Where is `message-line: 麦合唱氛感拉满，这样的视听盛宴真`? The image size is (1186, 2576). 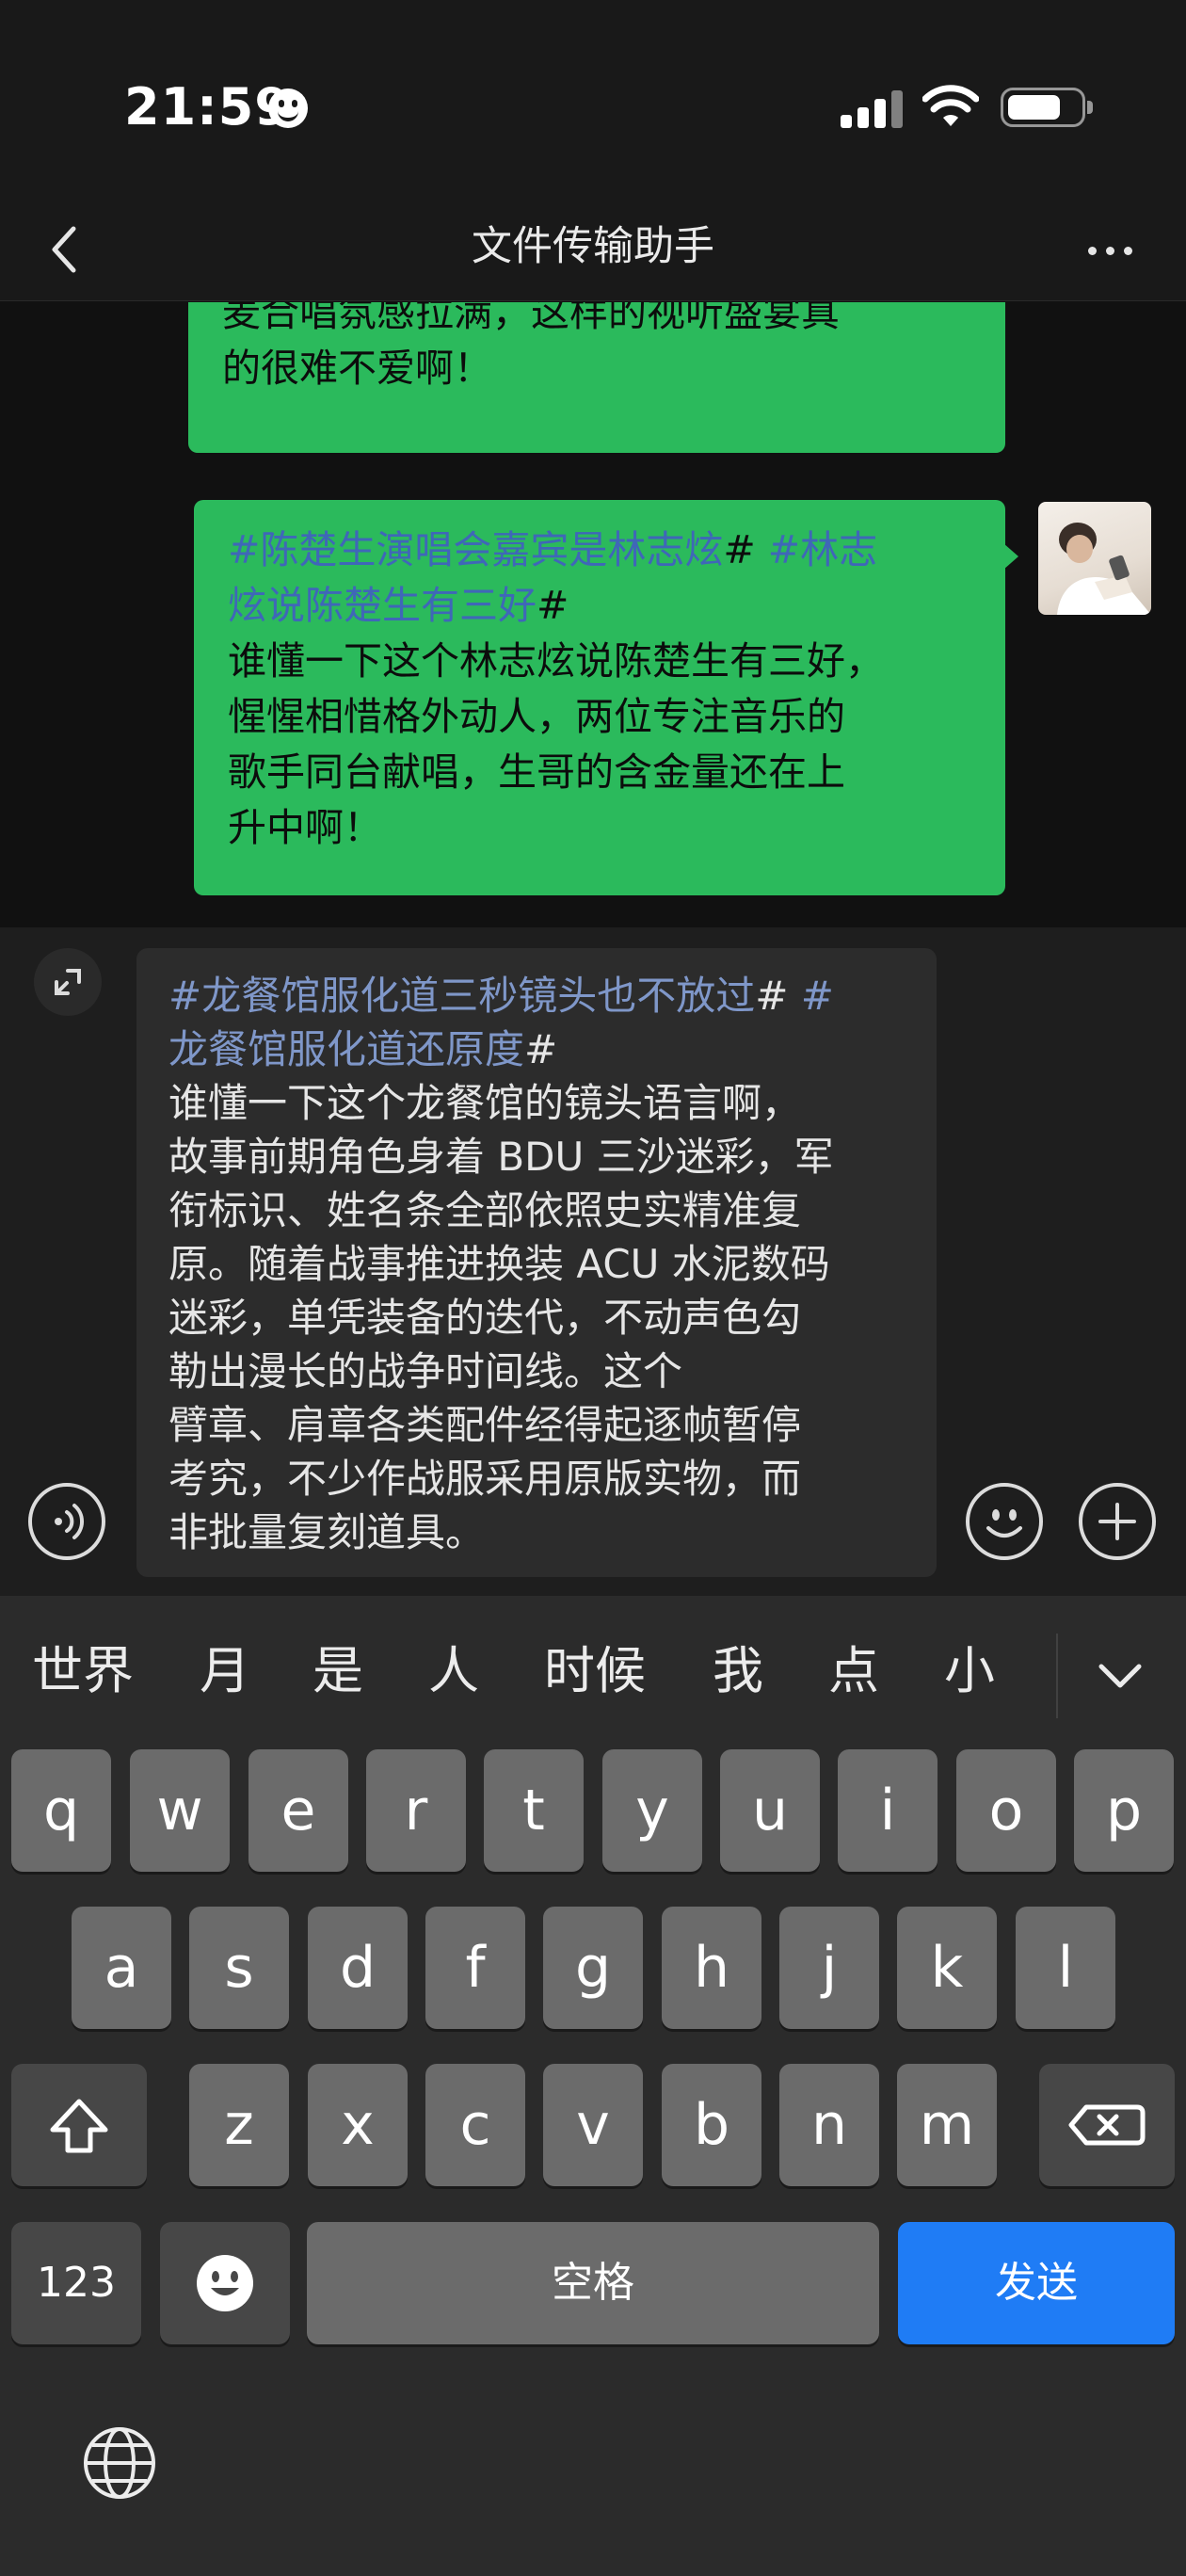 message-line: 麦合唱氛感拉满，这样的视听盛宴真 is located at coordinates (531, 318).